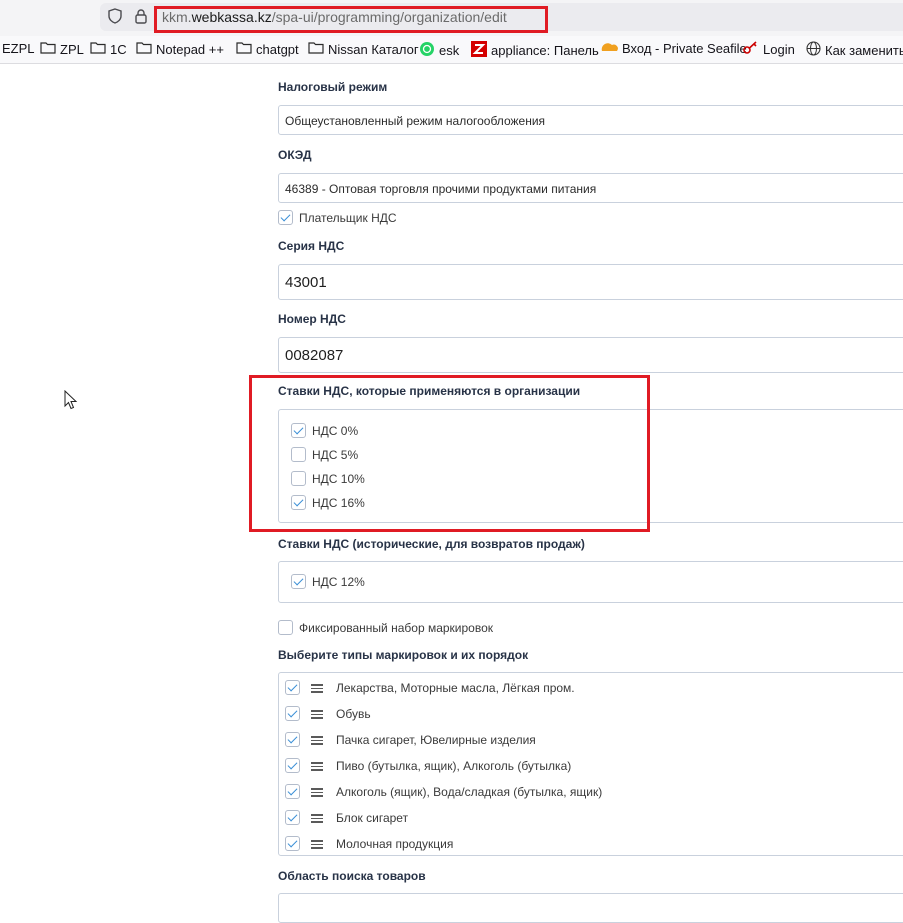 The width and height of the screenshot is (903, 923). What do you see at coordinates (72, 49) in the screenshot?
I see `bookmark-label: ZPL` at bounding box center [72, 49].